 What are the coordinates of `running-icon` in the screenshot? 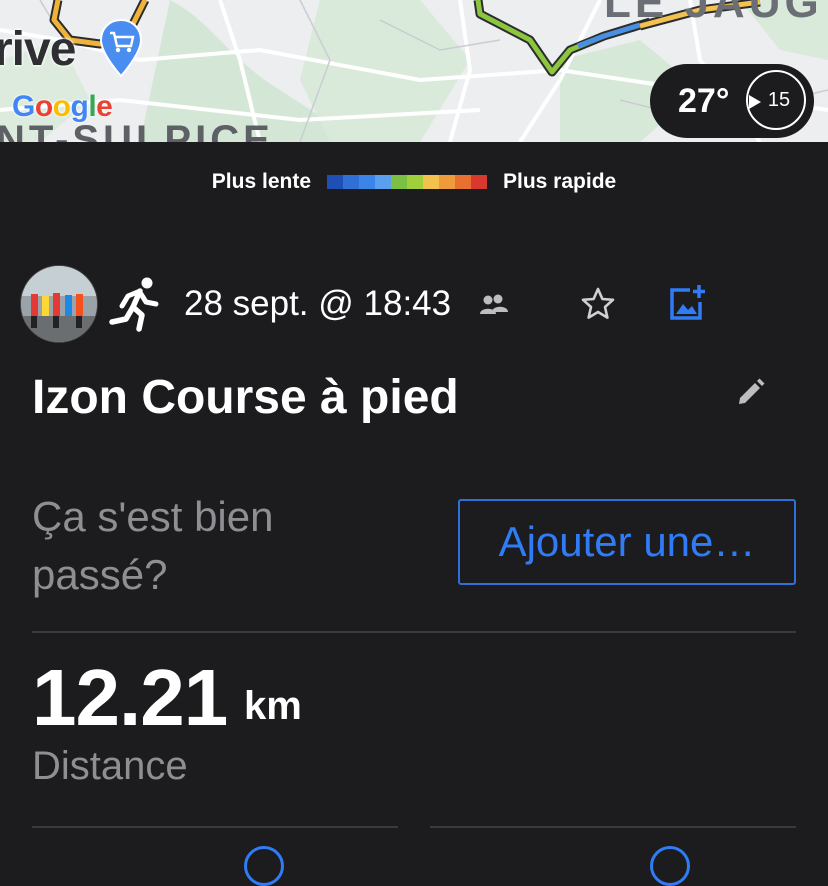 It's located at (134, 304).